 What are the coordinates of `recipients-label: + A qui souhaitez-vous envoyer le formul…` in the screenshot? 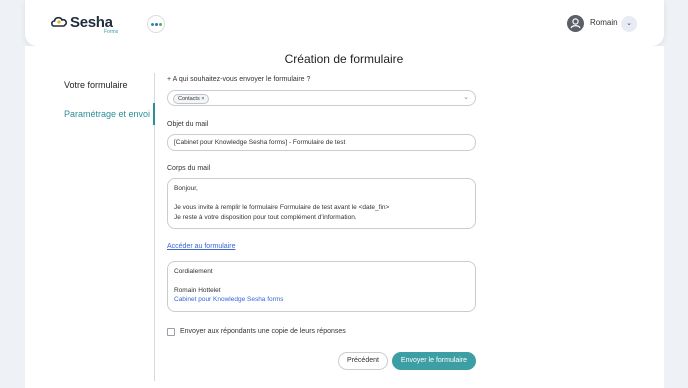 It's located at (239, 79).